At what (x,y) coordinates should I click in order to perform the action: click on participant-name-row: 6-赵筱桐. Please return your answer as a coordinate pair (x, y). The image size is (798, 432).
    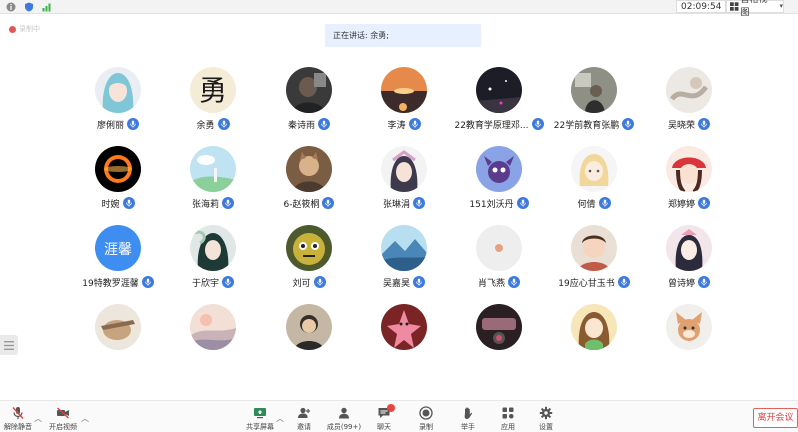
    Looking at the image, I should click on (309, 203).